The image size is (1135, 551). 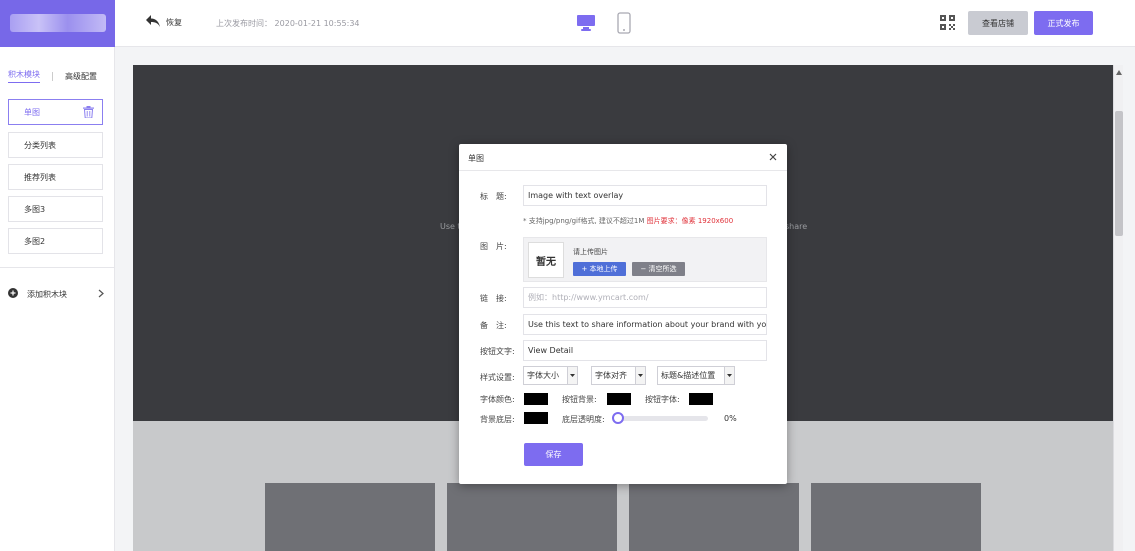 I want to click on link-label: 链 接:, so click(x=493, y=298).